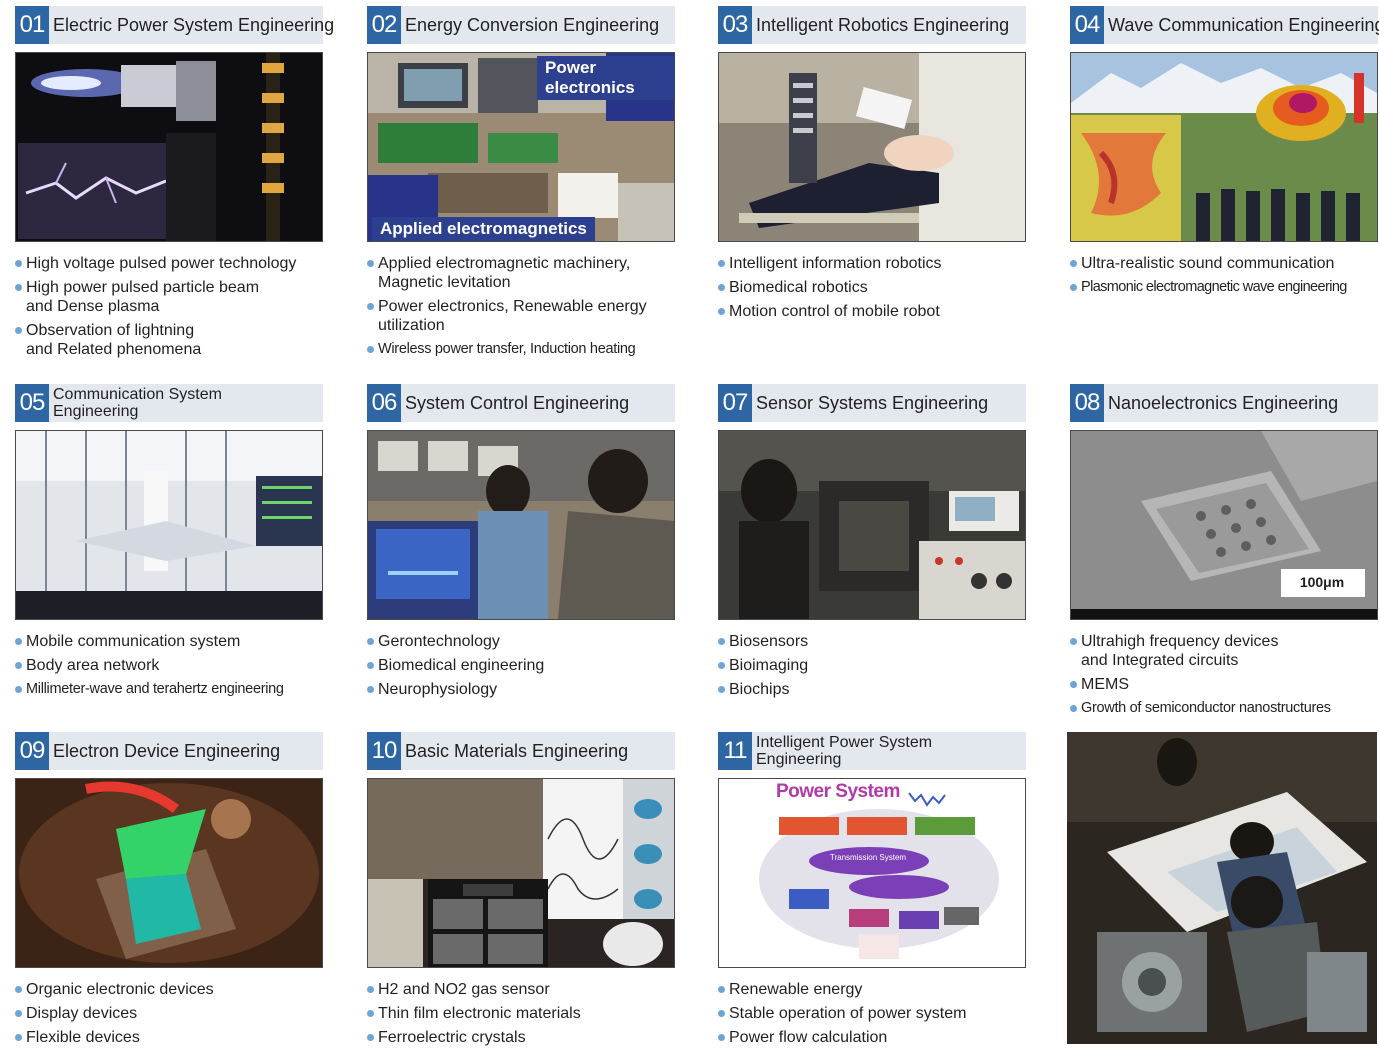  Describe the element at coordinates (517, 403) in the screenshot. I see `card-title: System Control Engineering` at that location.